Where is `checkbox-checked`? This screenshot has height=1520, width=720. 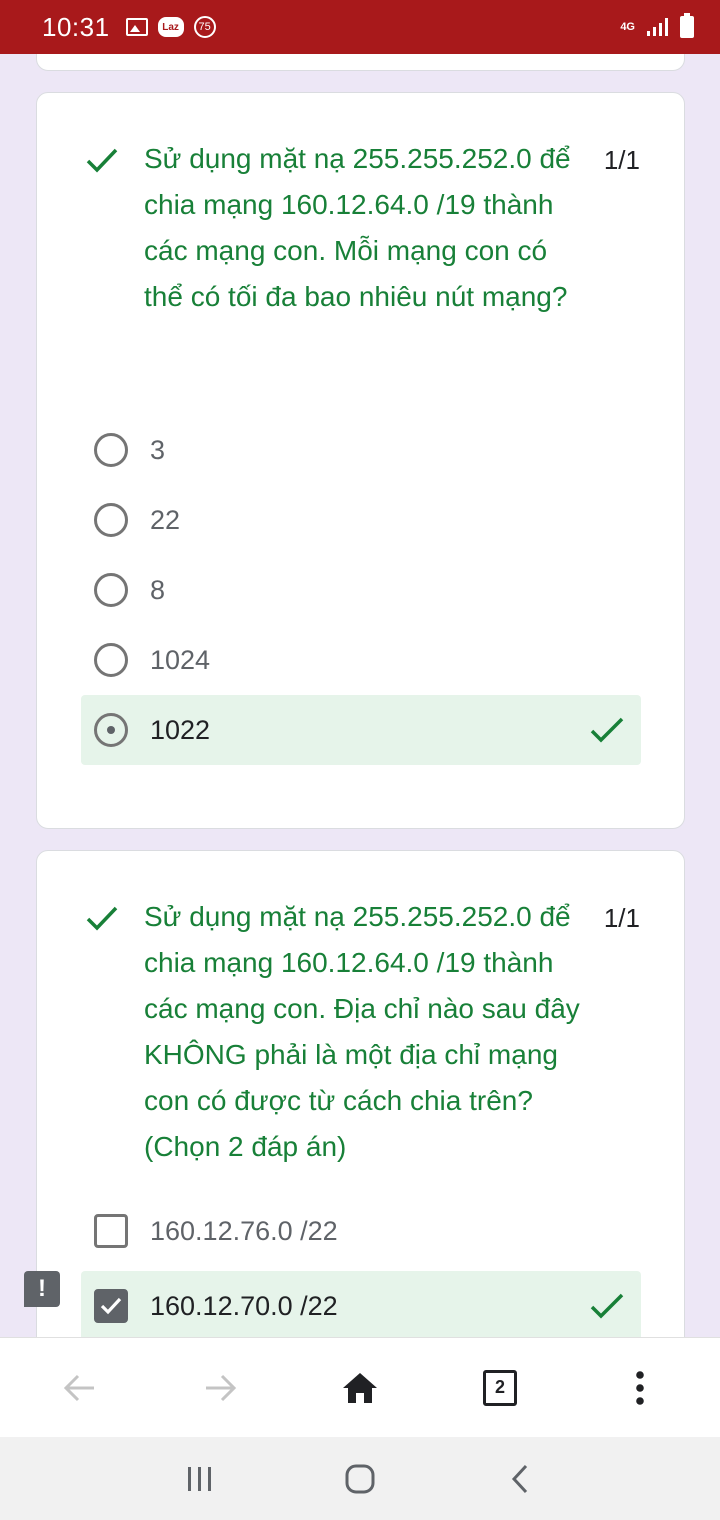
checkbox-checked is located at coordinates (111, 1306).